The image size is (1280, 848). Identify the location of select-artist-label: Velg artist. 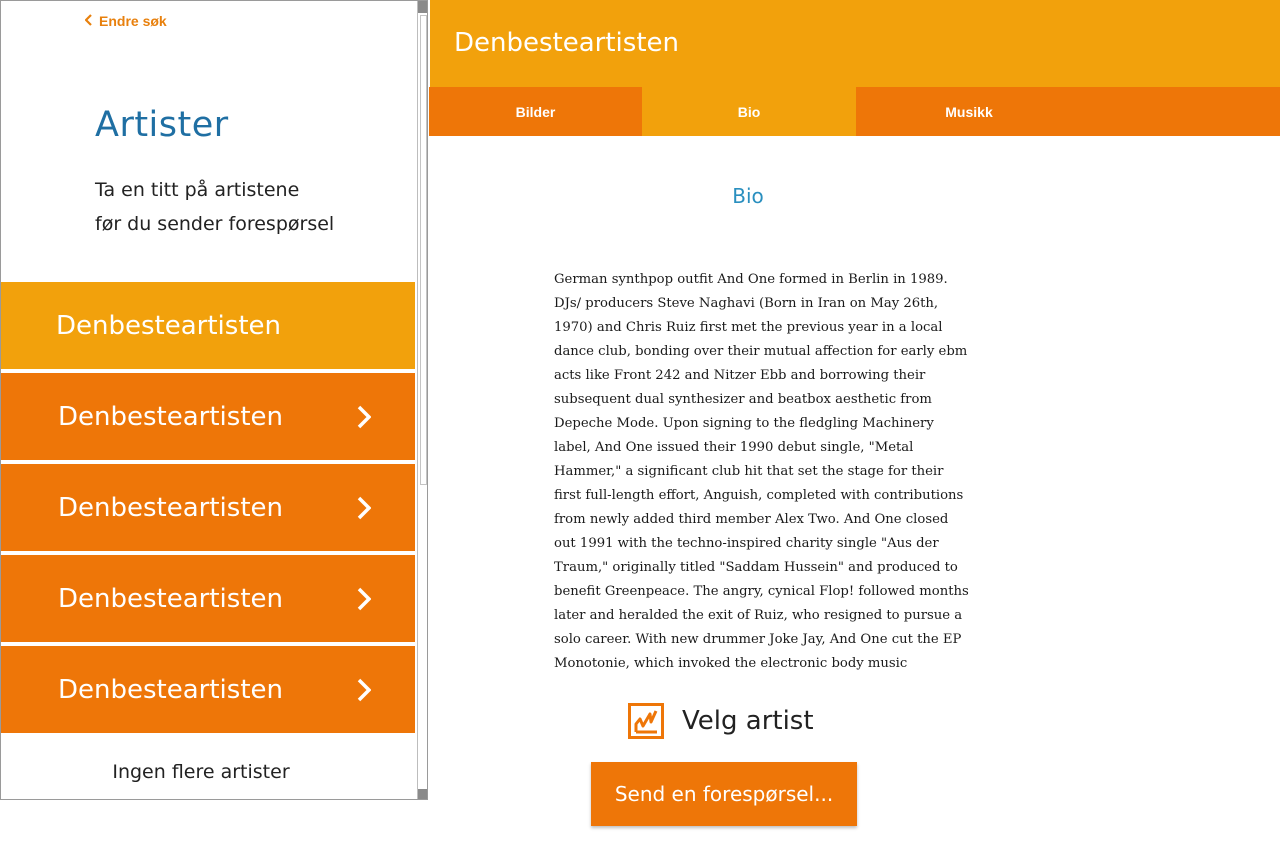
(748, 721).